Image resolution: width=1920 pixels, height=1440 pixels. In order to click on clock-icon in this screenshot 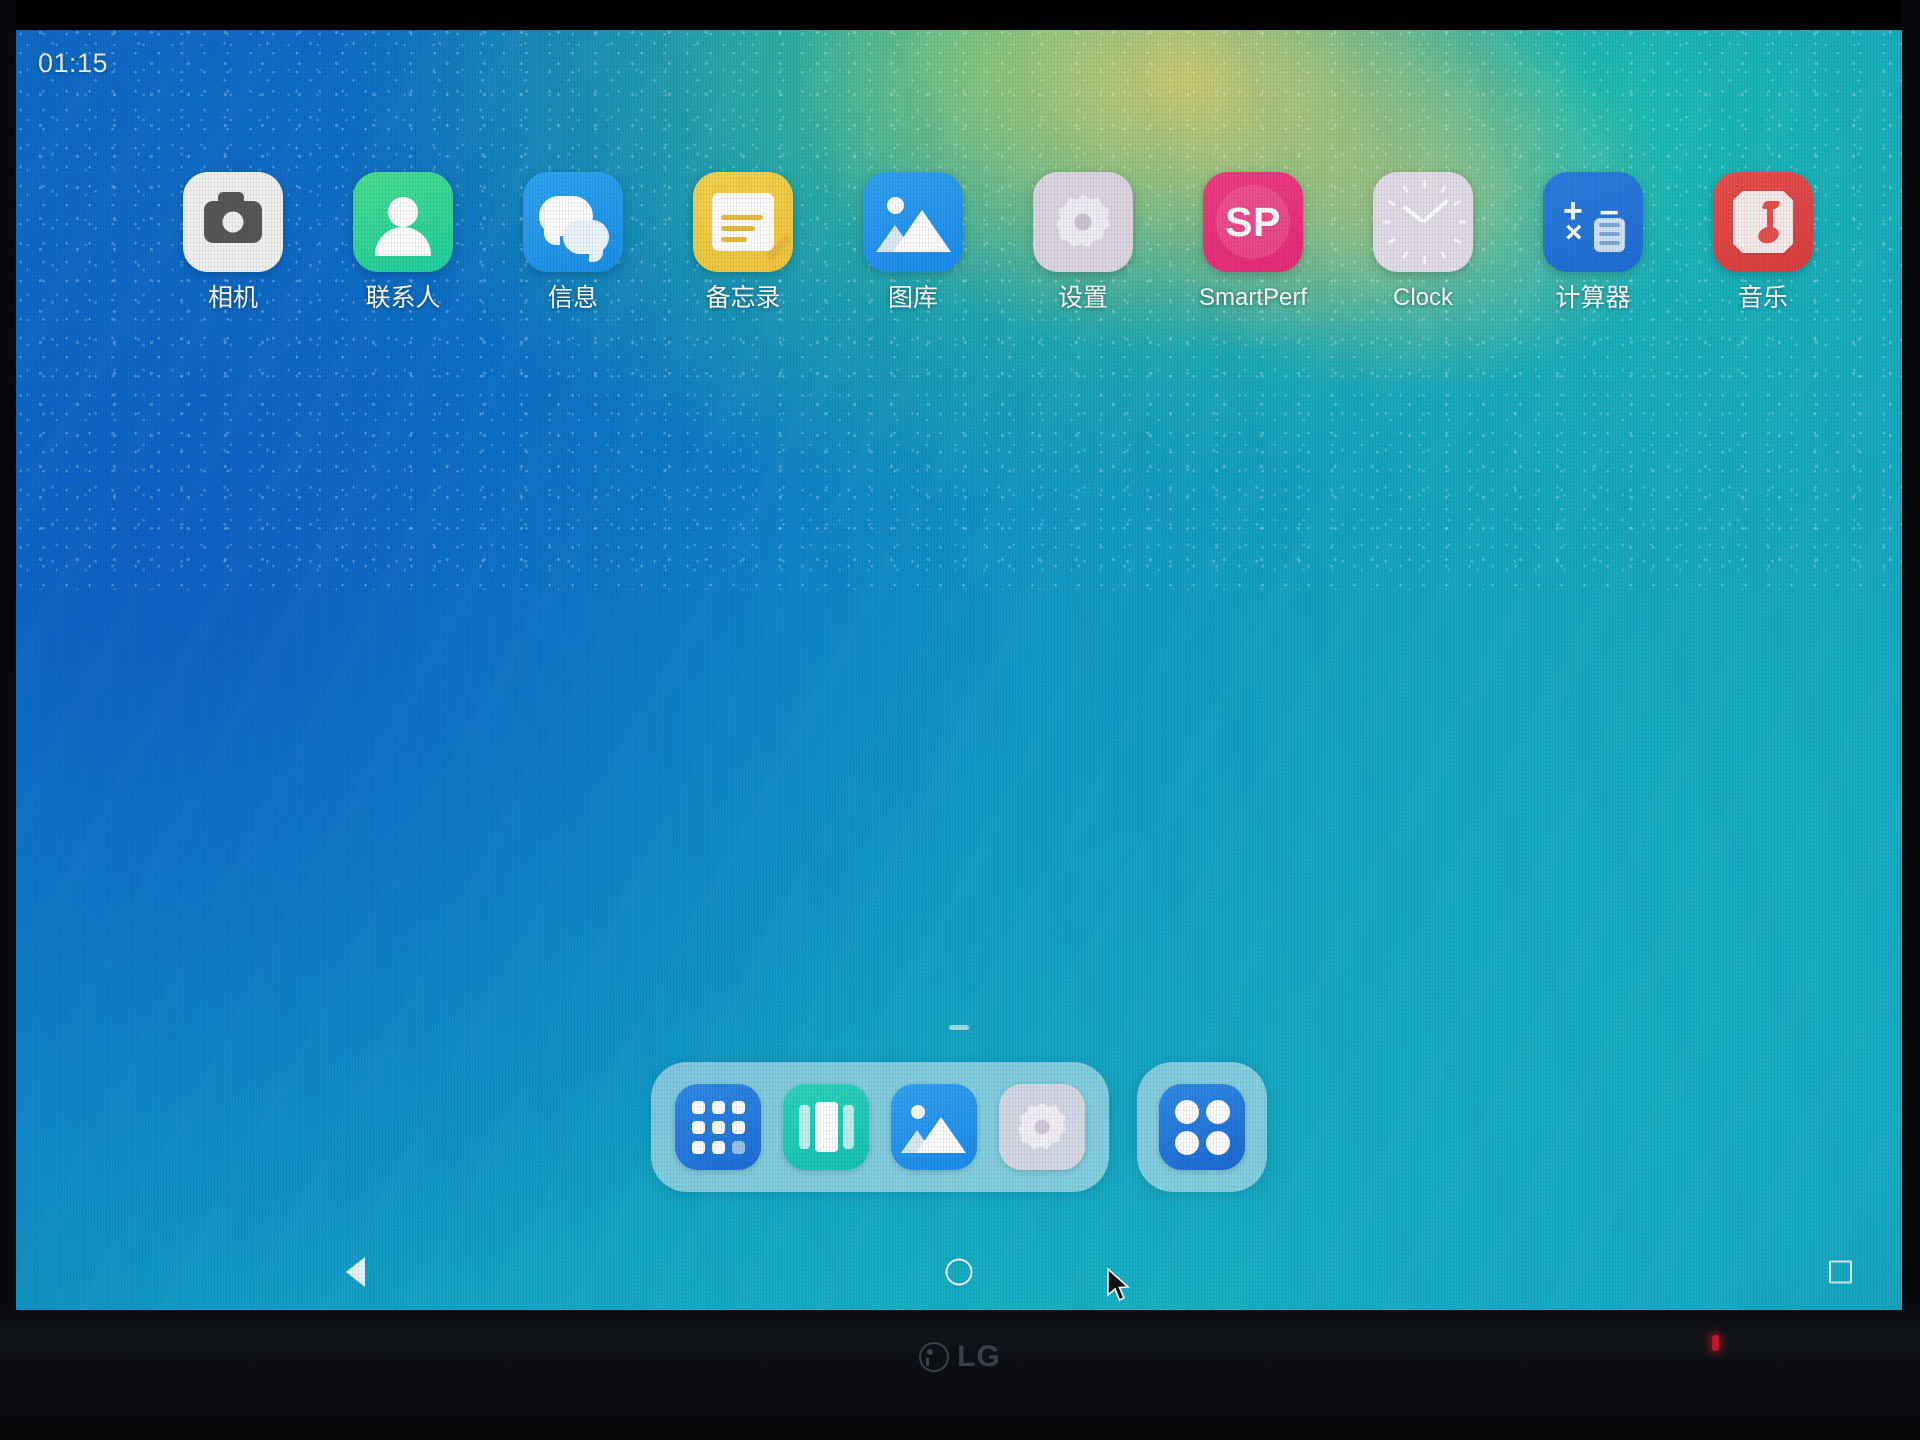, I will do `click(1423, 222)`.